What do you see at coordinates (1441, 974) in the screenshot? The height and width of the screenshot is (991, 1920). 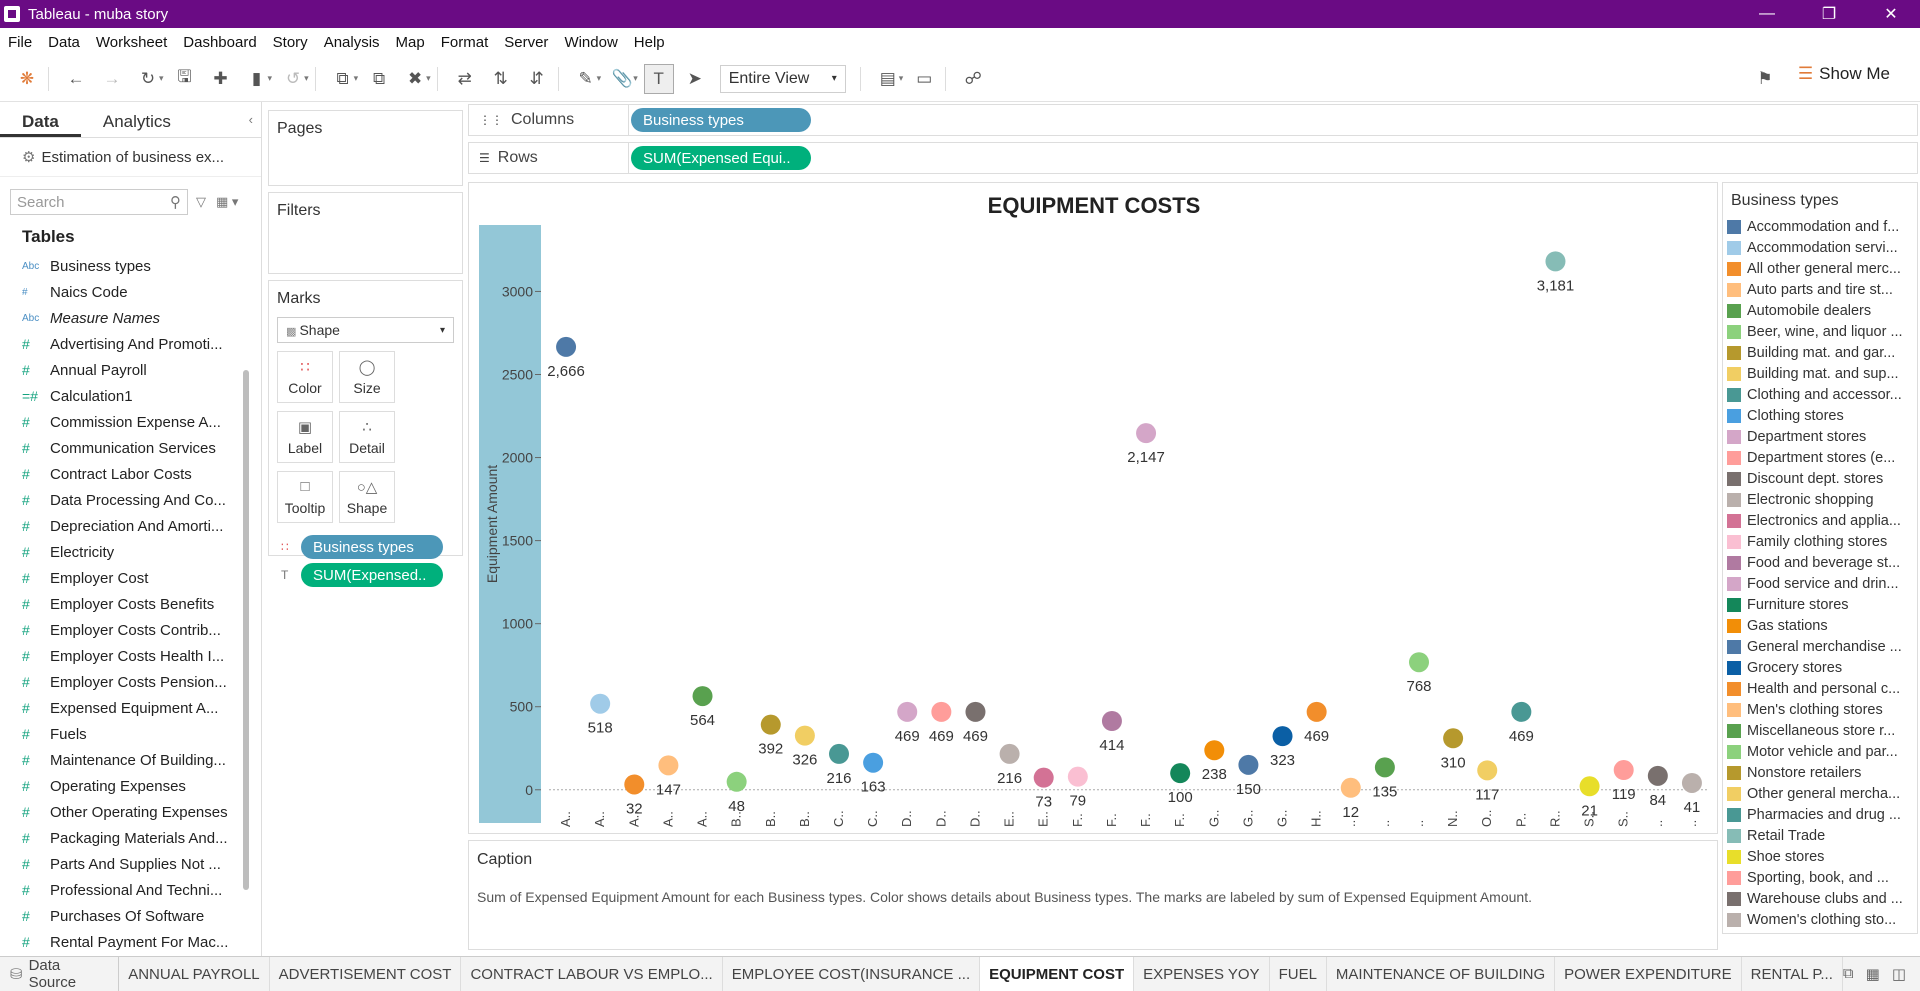 I see `sheet-tab: MAINTENANCE OF BUILDING` at bounding box center [1441, 974].